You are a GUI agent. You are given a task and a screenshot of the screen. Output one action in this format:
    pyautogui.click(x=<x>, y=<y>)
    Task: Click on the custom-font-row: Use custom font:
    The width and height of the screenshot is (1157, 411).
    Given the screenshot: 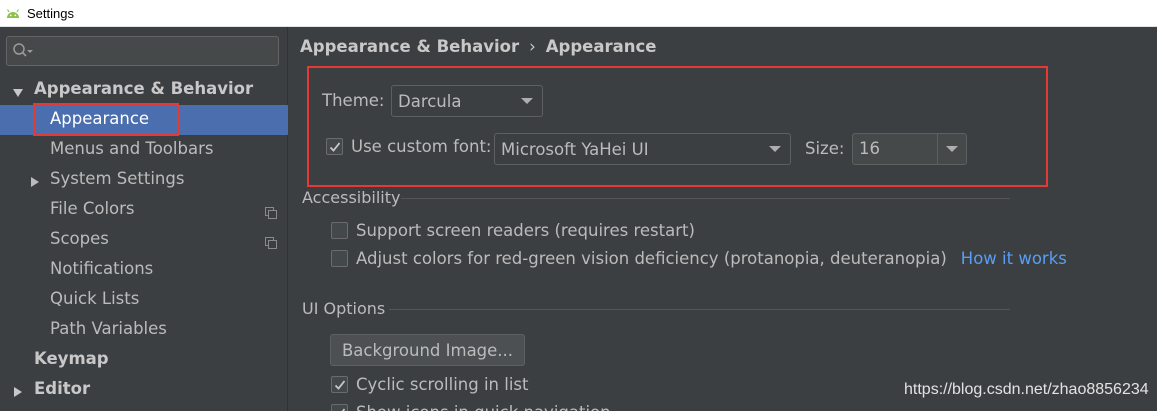 What is the action you would take?
    pyautogui.click(x=408, y=146)
    